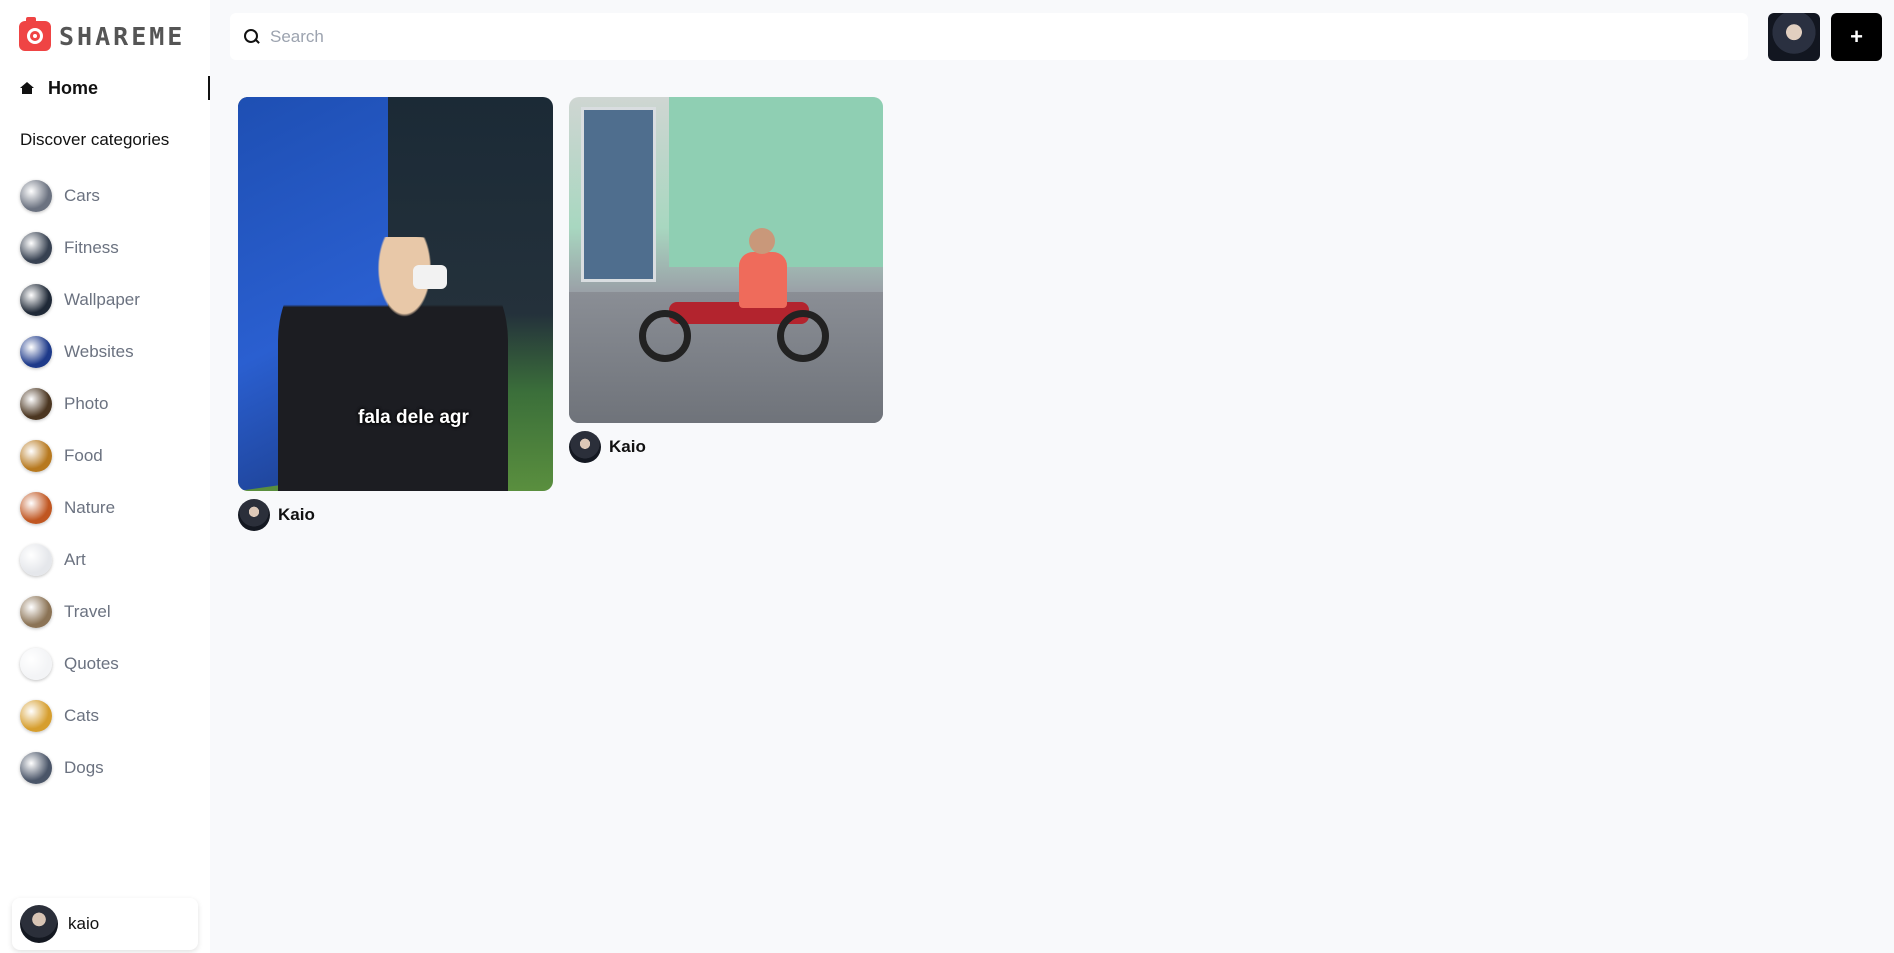 This screenshot has width=1894, height=953. I want to click on pin-image: fala dele agr, so click(395, 294).